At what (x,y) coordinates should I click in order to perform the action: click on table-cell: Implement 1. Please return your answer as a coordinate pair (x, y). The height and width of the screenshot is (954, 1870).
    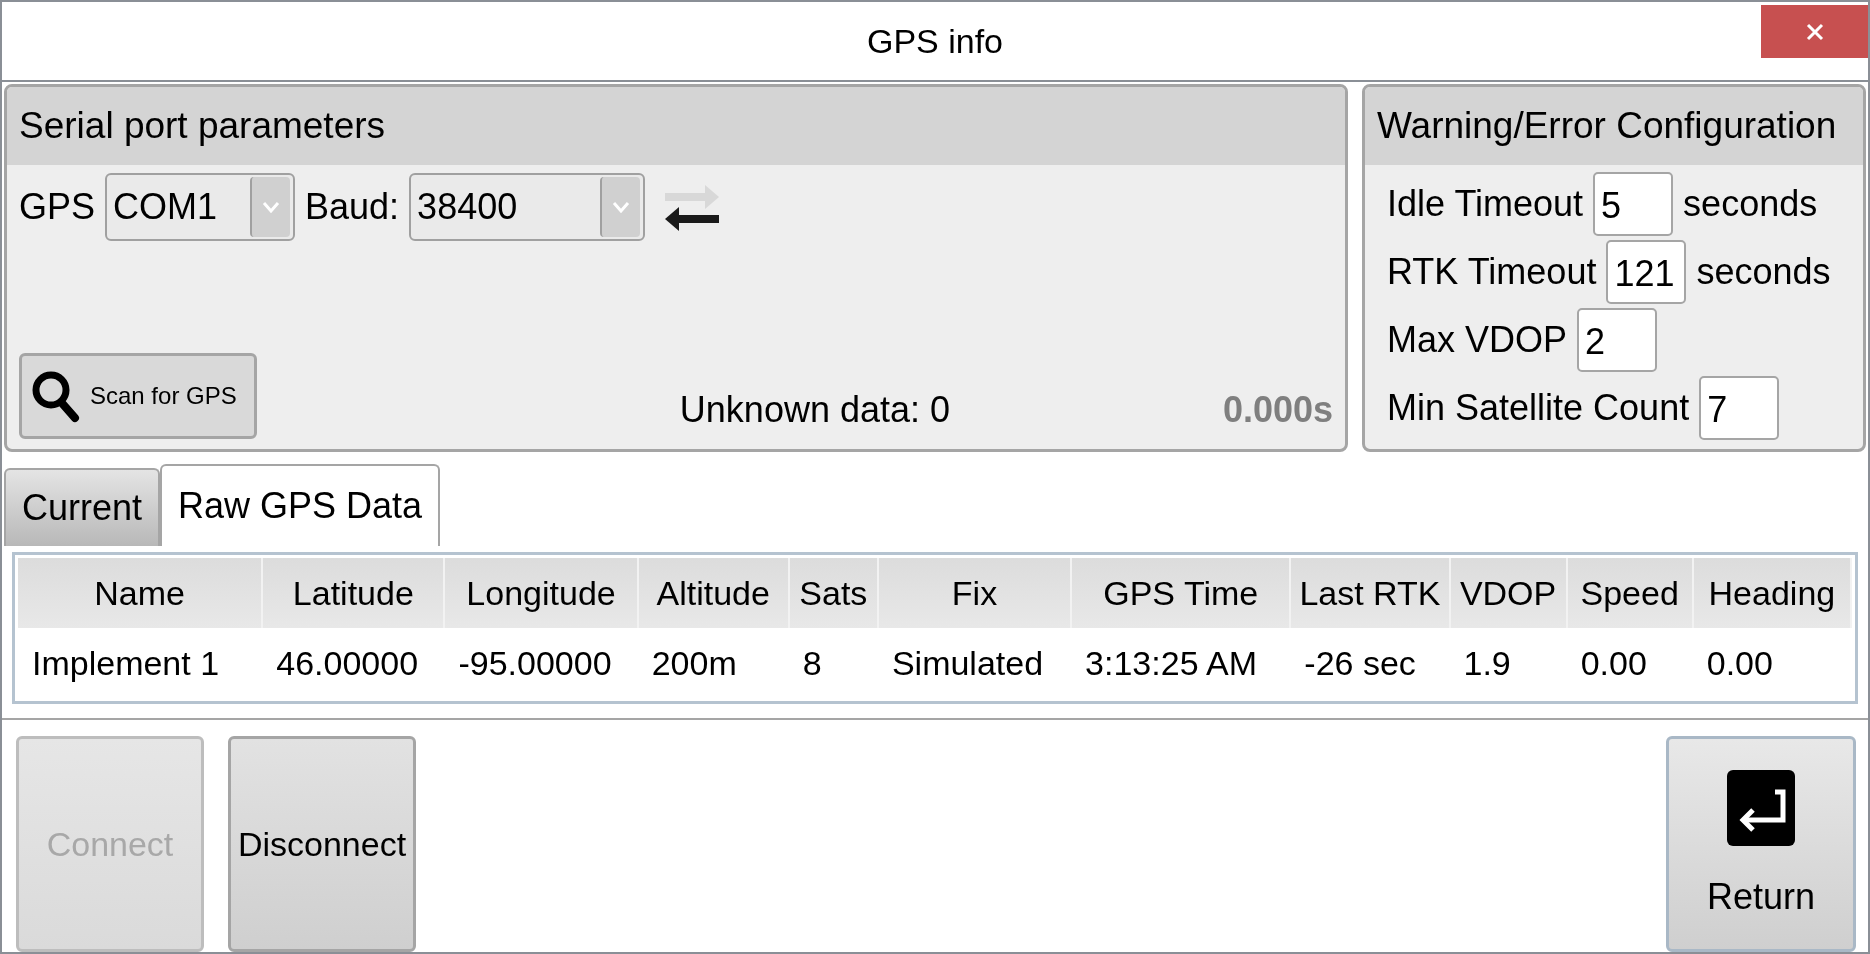
    Looking at the image, I should click on (140, 663).